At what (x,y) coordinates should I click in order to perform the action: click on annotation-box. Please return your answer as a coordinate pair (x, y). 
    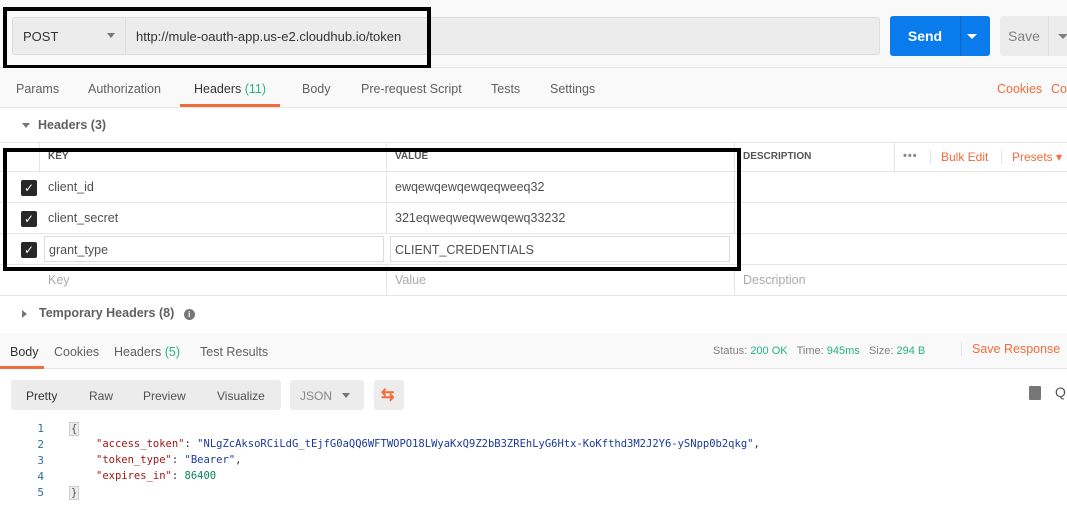
    Looking at the image, I should click on (217, 38).